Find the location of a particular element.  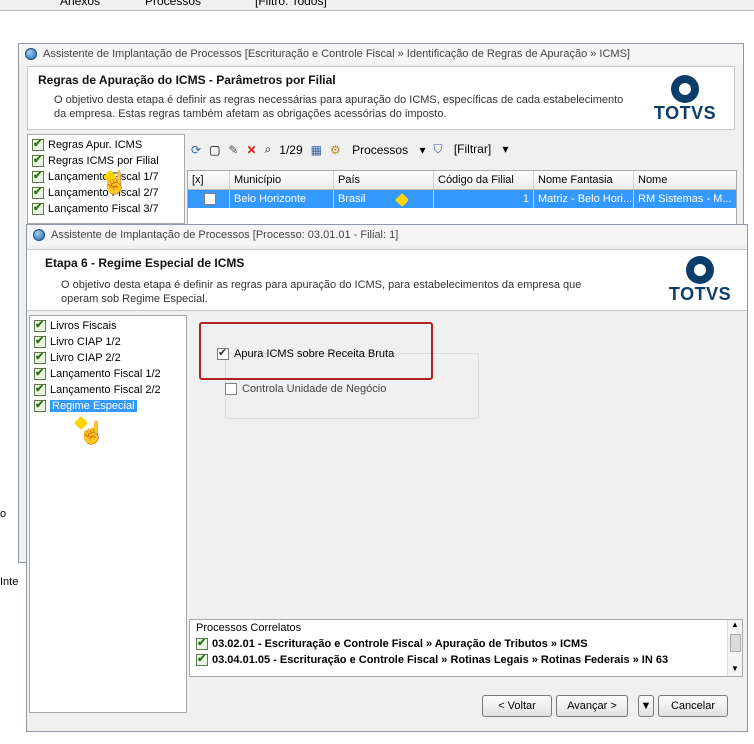

processos-menu: ⚙ Processos ▾ is located at coordinates (378, 150).